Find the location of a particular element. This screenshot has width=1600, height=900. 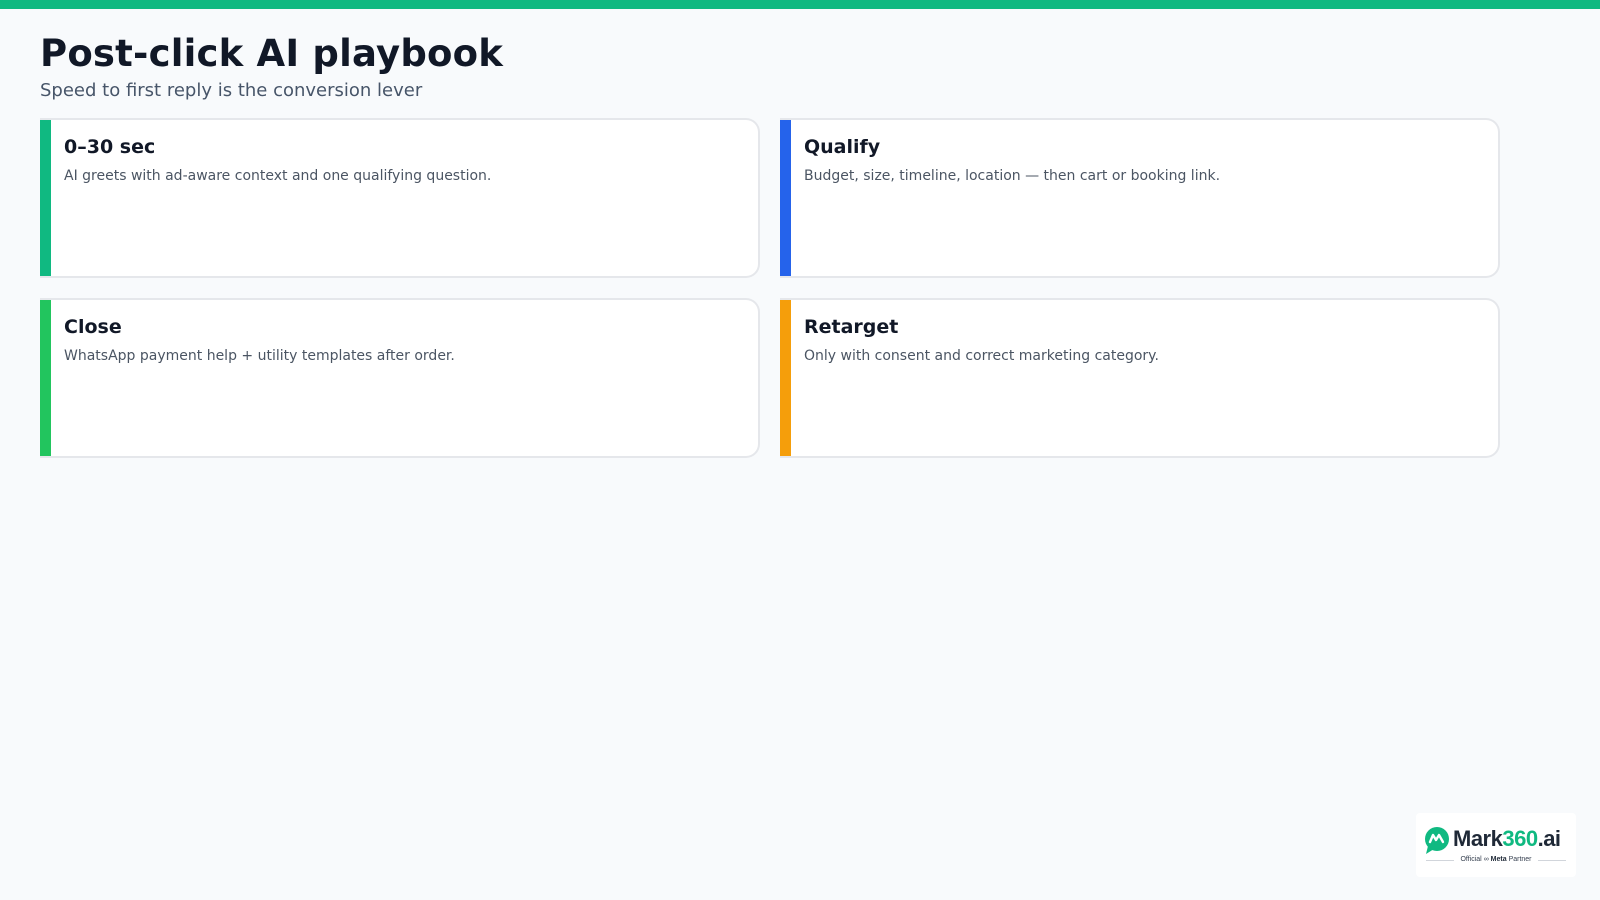

meta-infinity-icon: ∞ is located at coordinates (1486, 859).